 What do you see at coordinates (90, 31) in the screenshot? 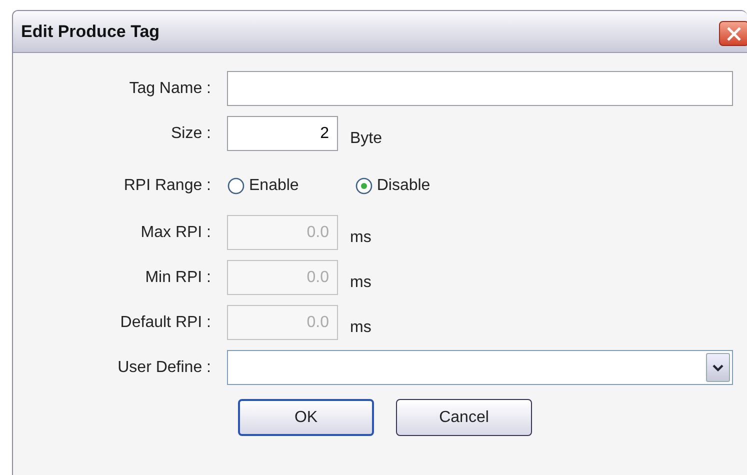
I see `window-title: Edit Produce Tag` at bounding box center [90, 31].